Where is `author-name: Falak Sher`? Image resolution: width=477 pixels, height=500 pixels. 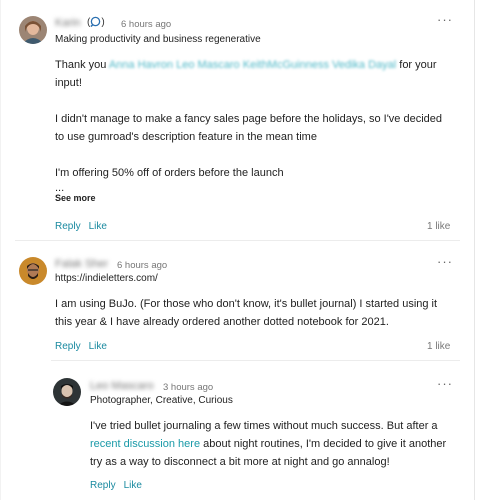 author-name: Falak Sher is located at coordinates (81, 264).